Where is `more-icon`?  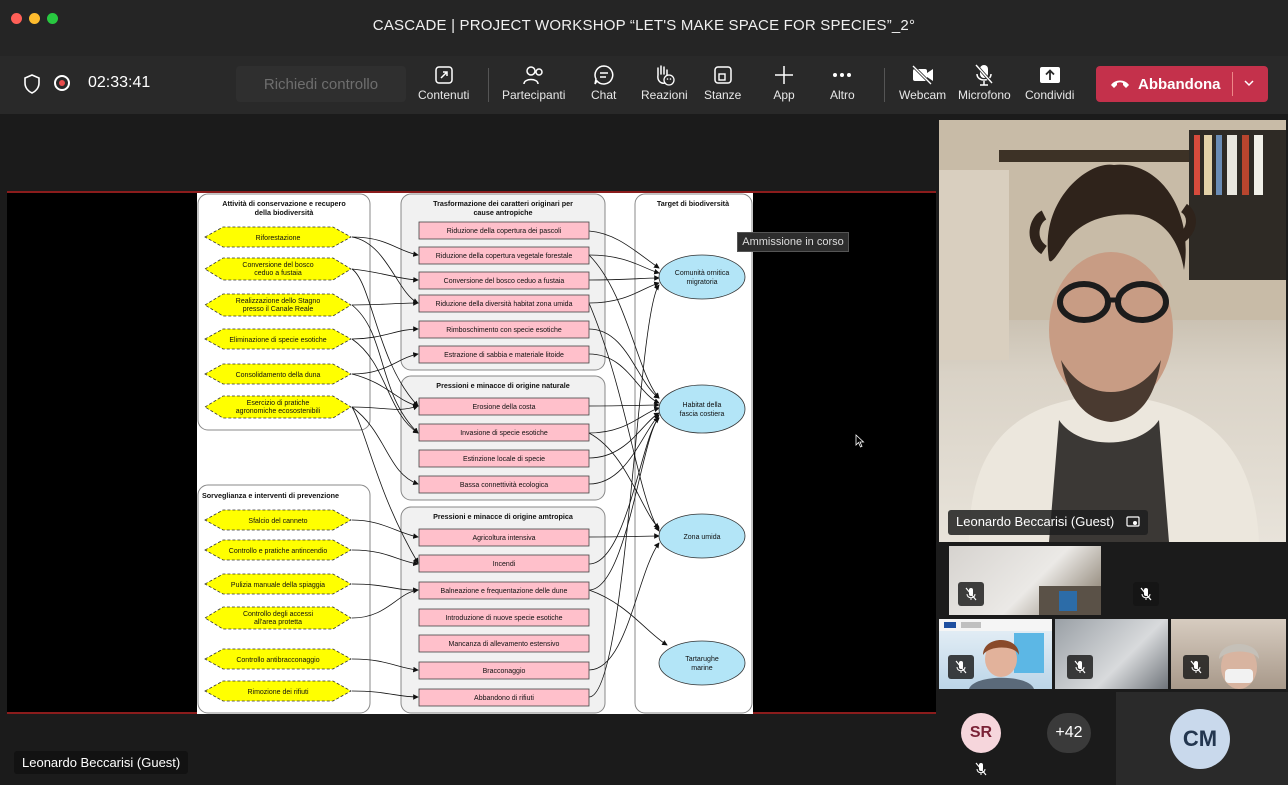
more-icon is located at coordinates (842, 75).